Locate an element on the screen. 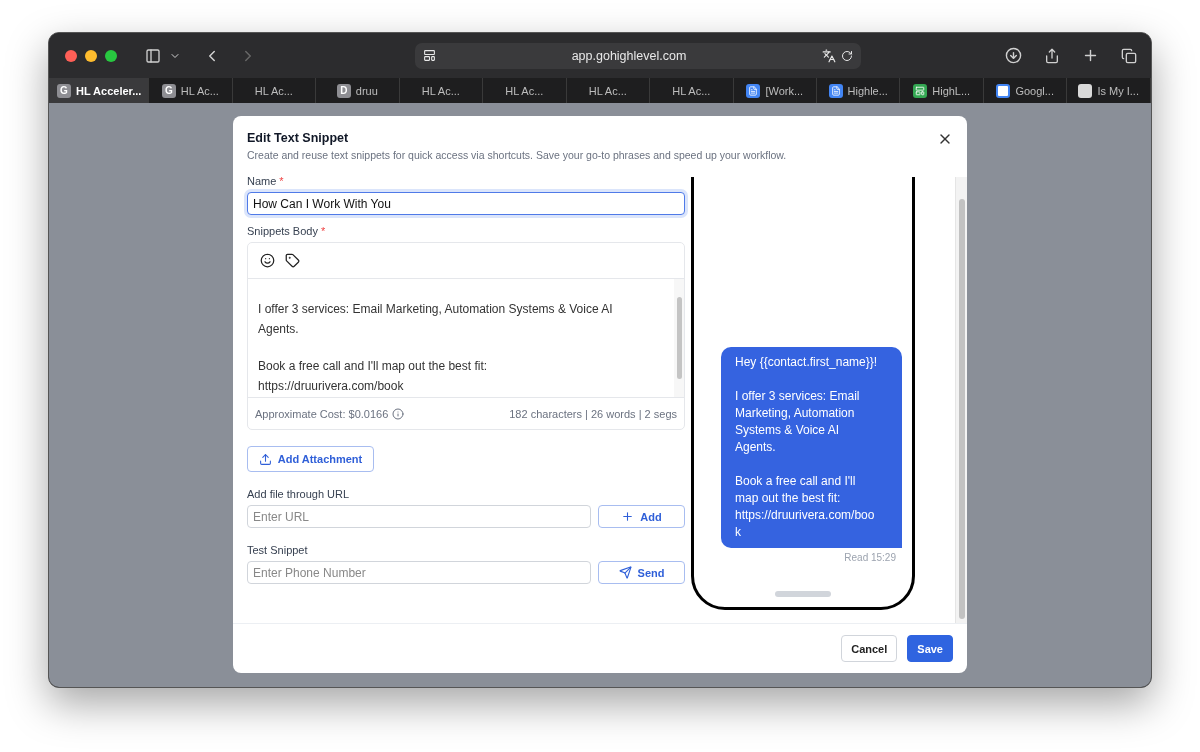 This screenshot has width=1200, height=752. field-label: Add file through URL is located at coordinates (299, 494).